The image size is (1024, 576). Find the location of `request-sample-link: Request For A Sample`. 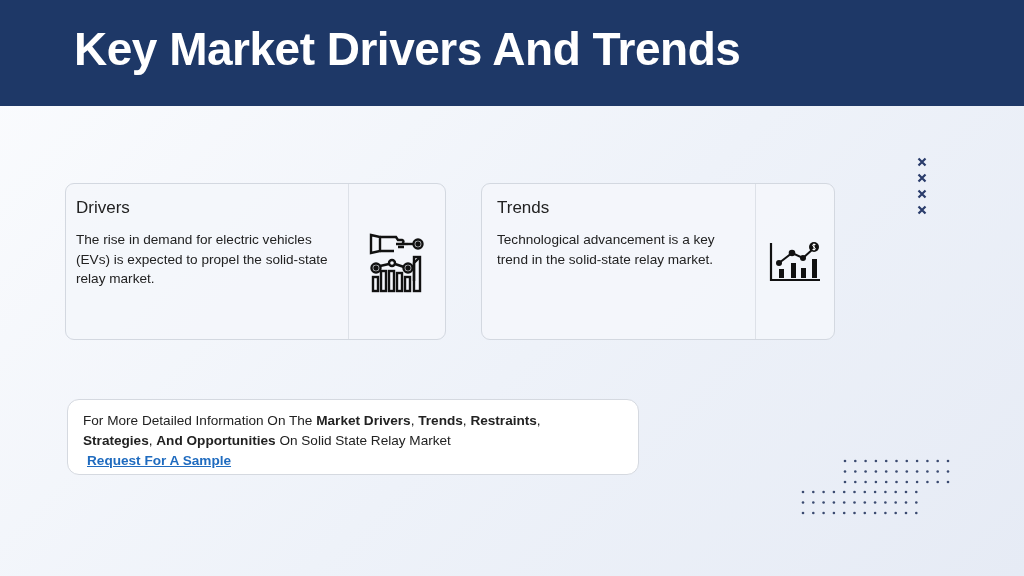

request-sample-link: Request For A Sample is located at coordinates (159, 460).